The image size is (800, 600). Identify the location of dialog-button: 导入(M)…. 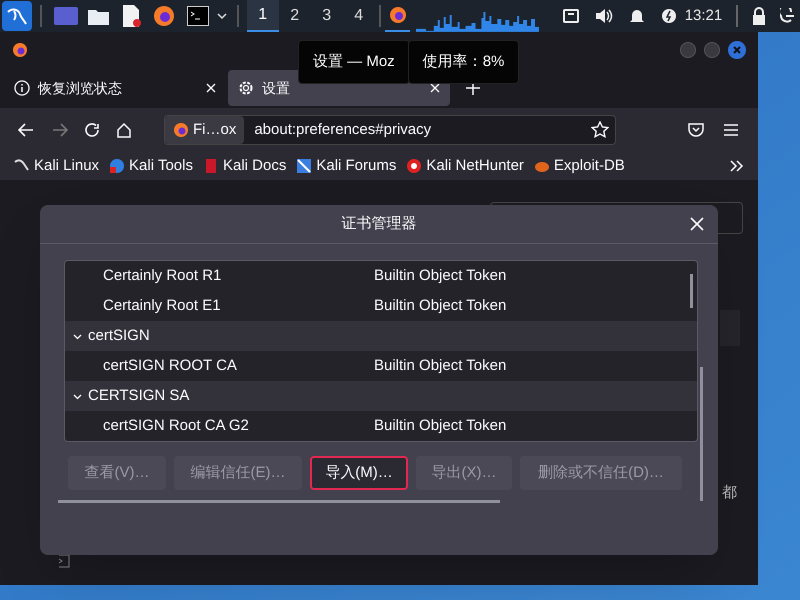
(359, 473).